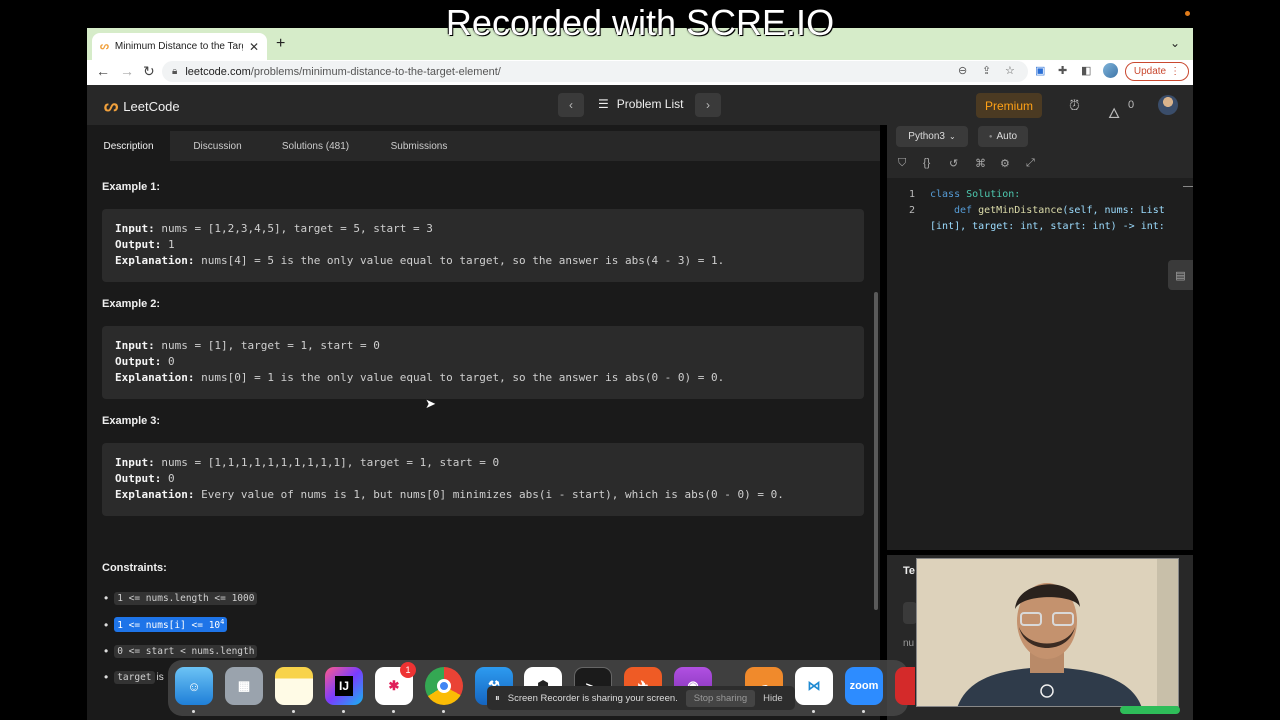 This screenshot has width=1280, height=720. What do you see at coordinates (194, 686) in the screenshot?
I see `finder-icon: ☺` at bounding box center [194, 686].